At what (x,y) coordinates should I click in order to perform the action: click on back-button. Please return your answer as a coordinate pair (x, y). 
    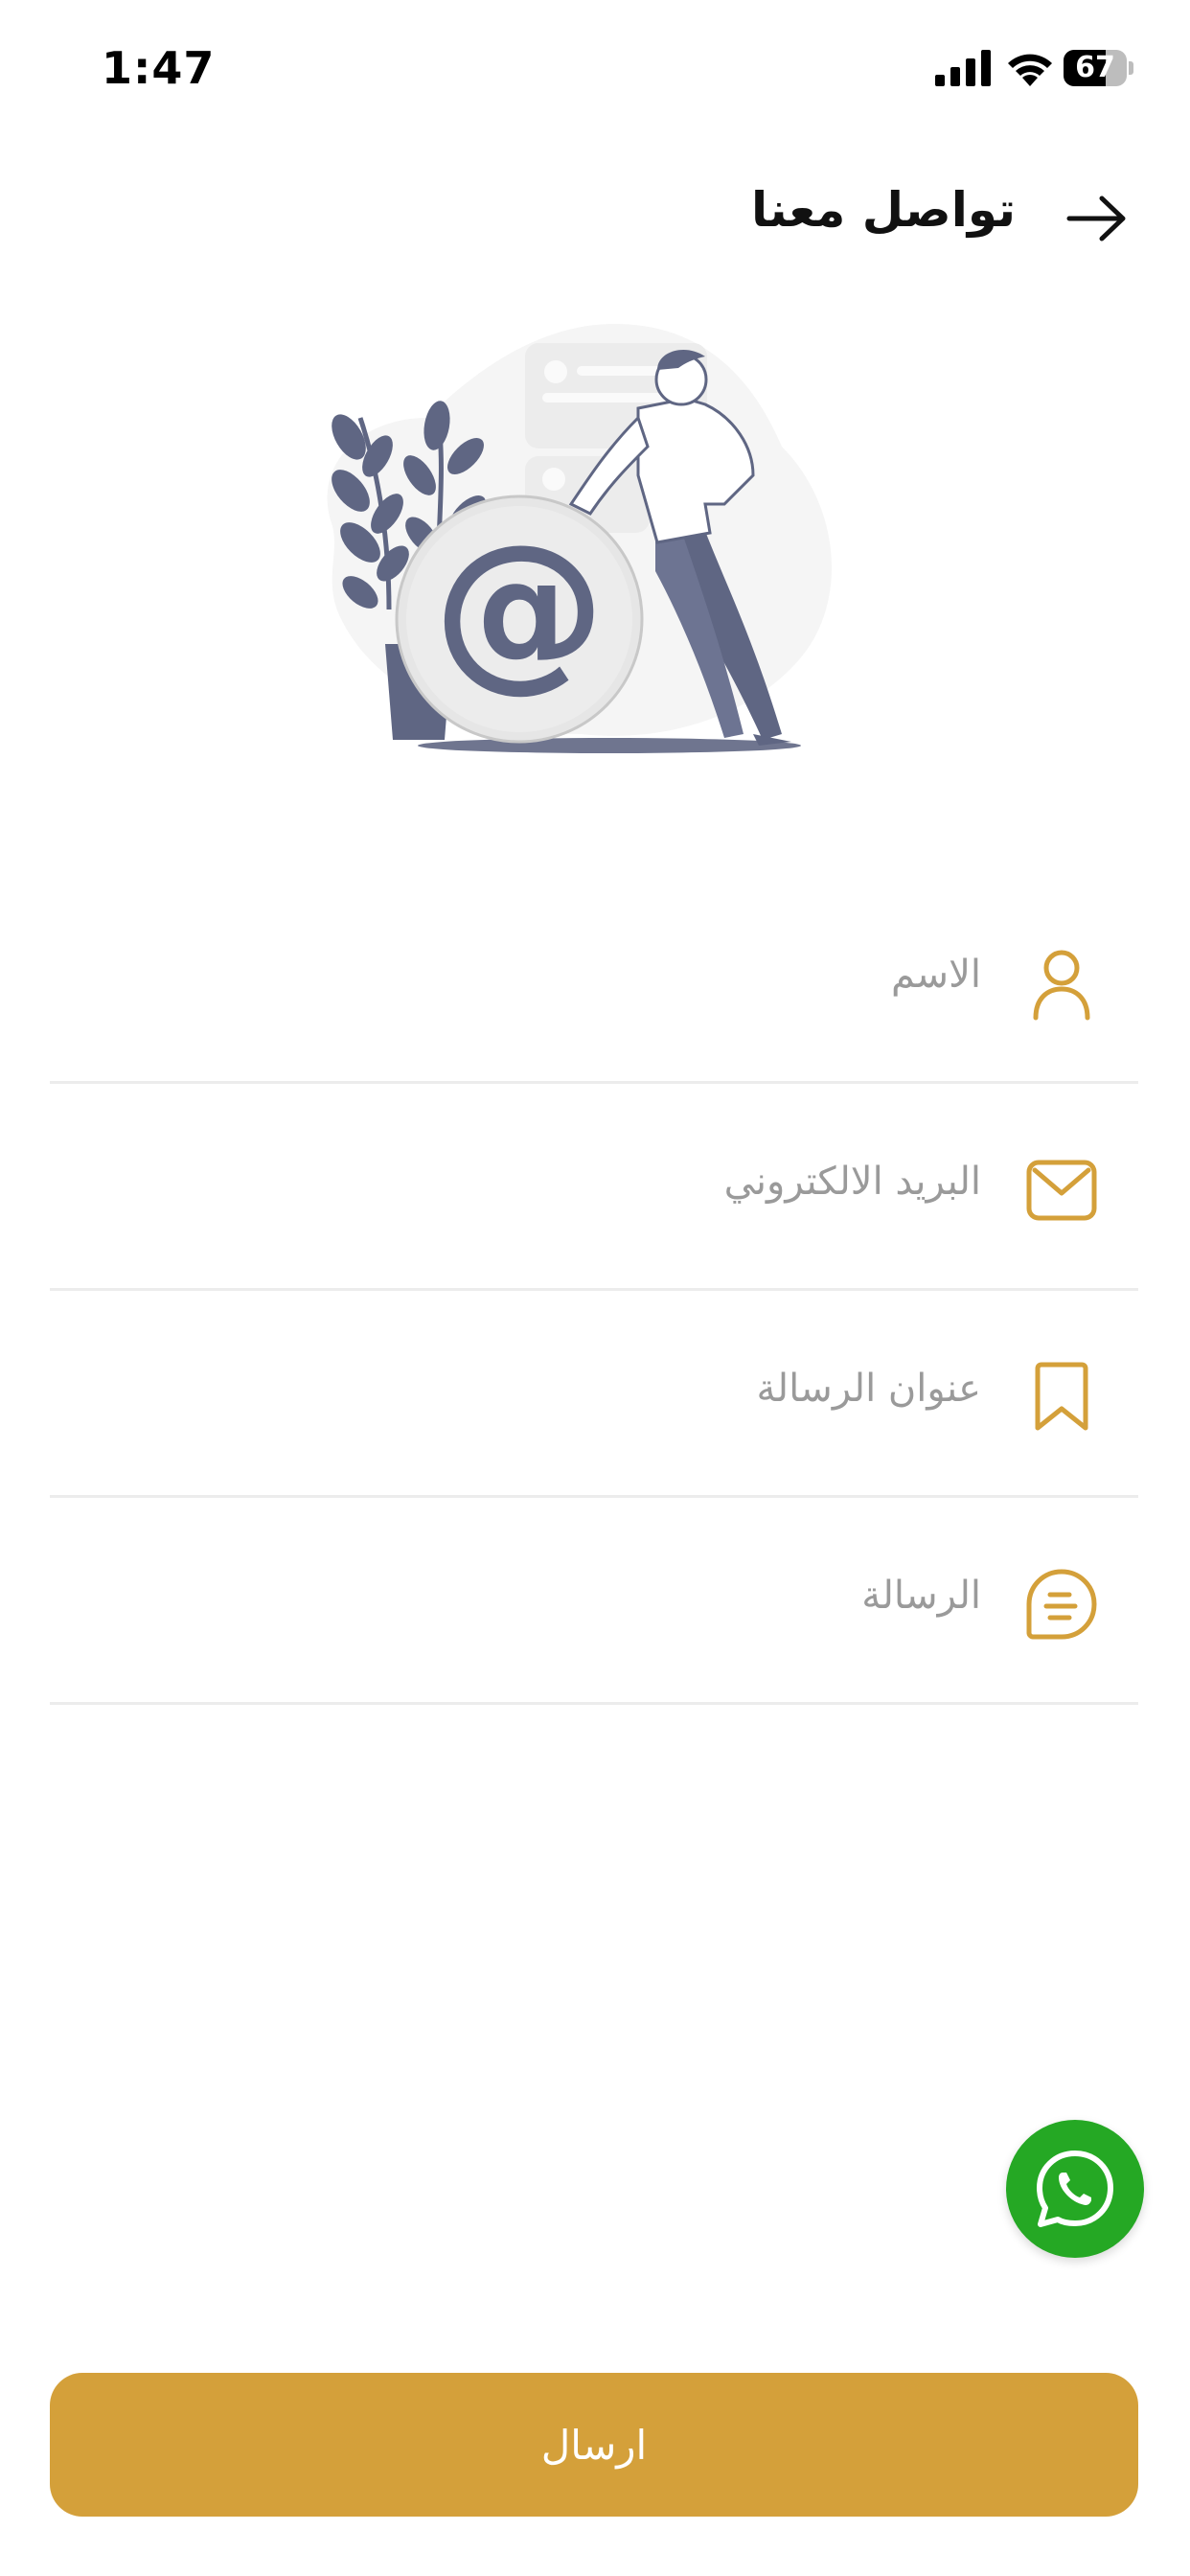
    Looking at the image, I should click on (1097, 218).